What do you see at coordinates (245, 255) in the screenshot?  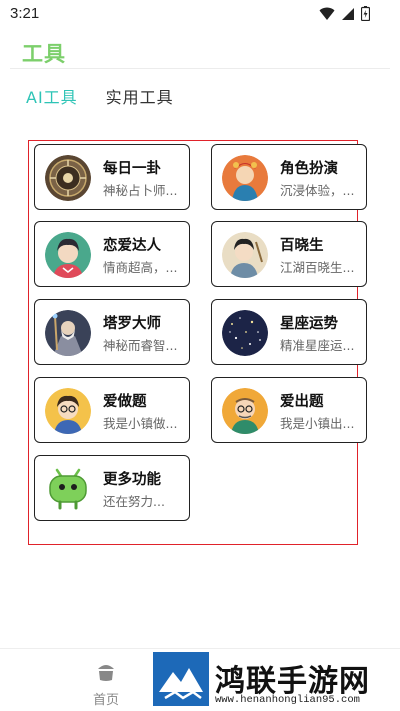 I see `scholar-avatar` at bounding box center [245, 255].